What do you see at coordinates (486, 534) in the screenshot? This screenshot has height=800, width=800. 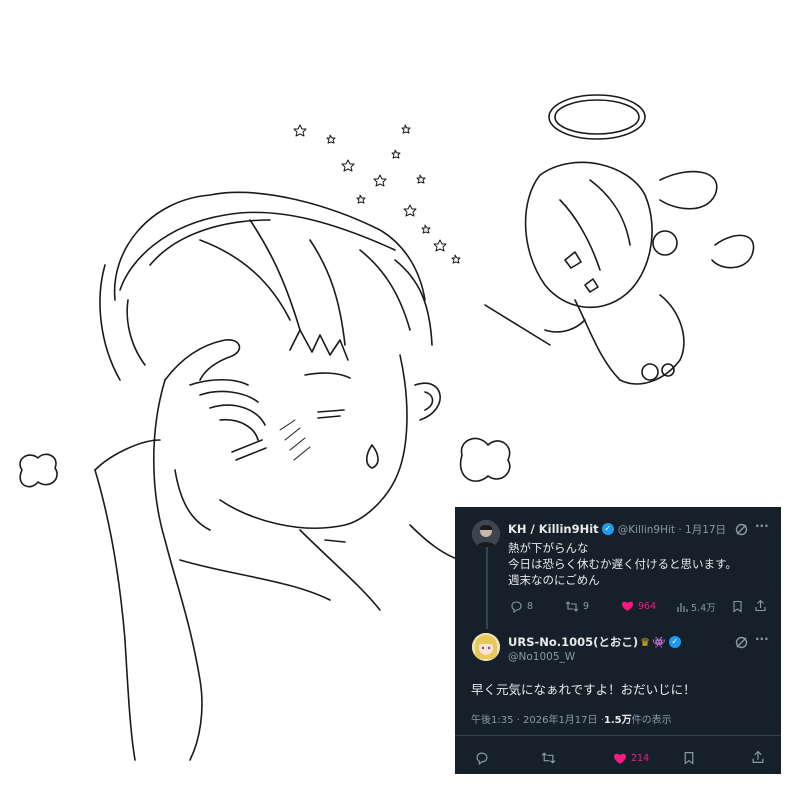 I see `author-avatar` at bounding box center [486, 534].